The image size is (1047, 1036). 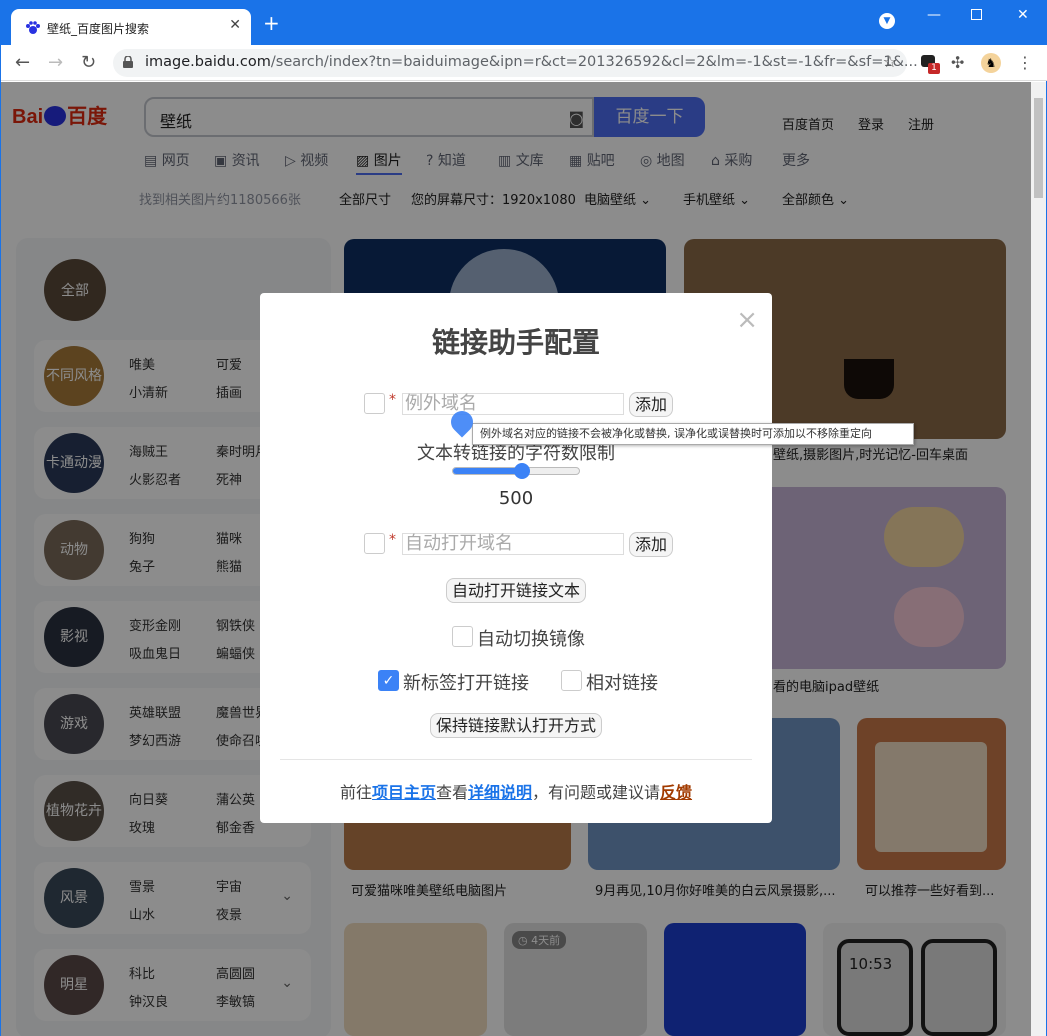 What do you see at coordinates (374, 543) in the screenshot?
I see `auto-open-checkbox` at bounding box center [374, 543].